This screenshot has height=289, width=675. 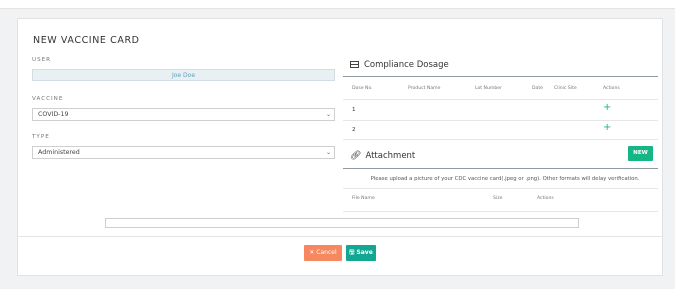 What do you see at coordinates (424, 88) in the screenshot?
I see `col-product-name: Product Name` at bounding box center [424, 88].